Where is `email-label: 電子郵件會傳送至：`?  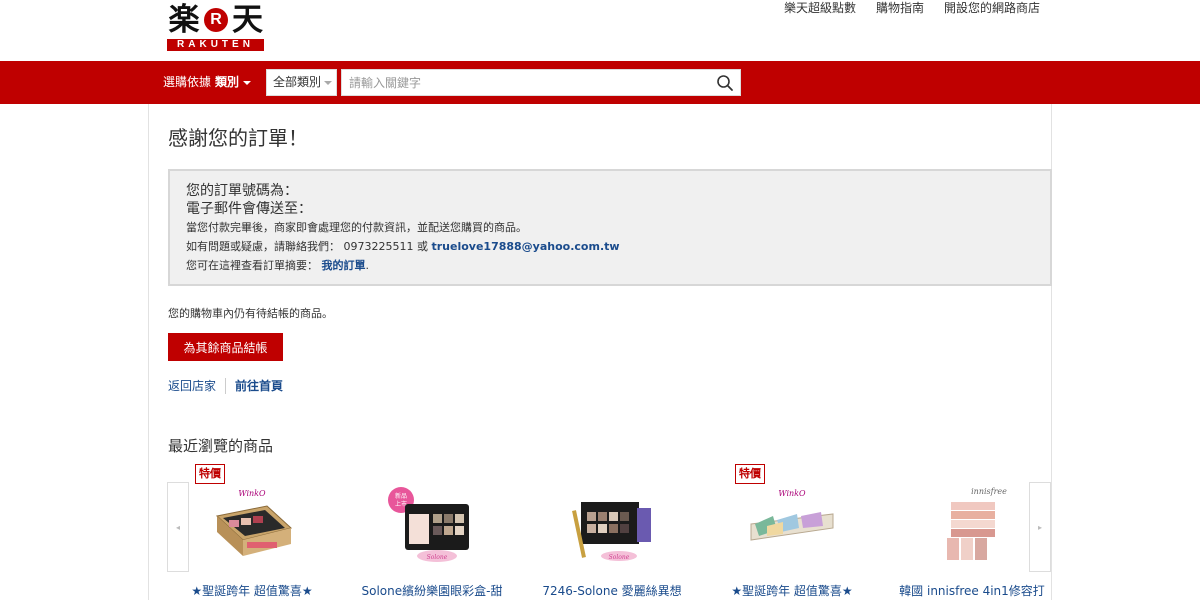 email-label: 電子郵件會傳送至： is located at coordinates (249, 209).